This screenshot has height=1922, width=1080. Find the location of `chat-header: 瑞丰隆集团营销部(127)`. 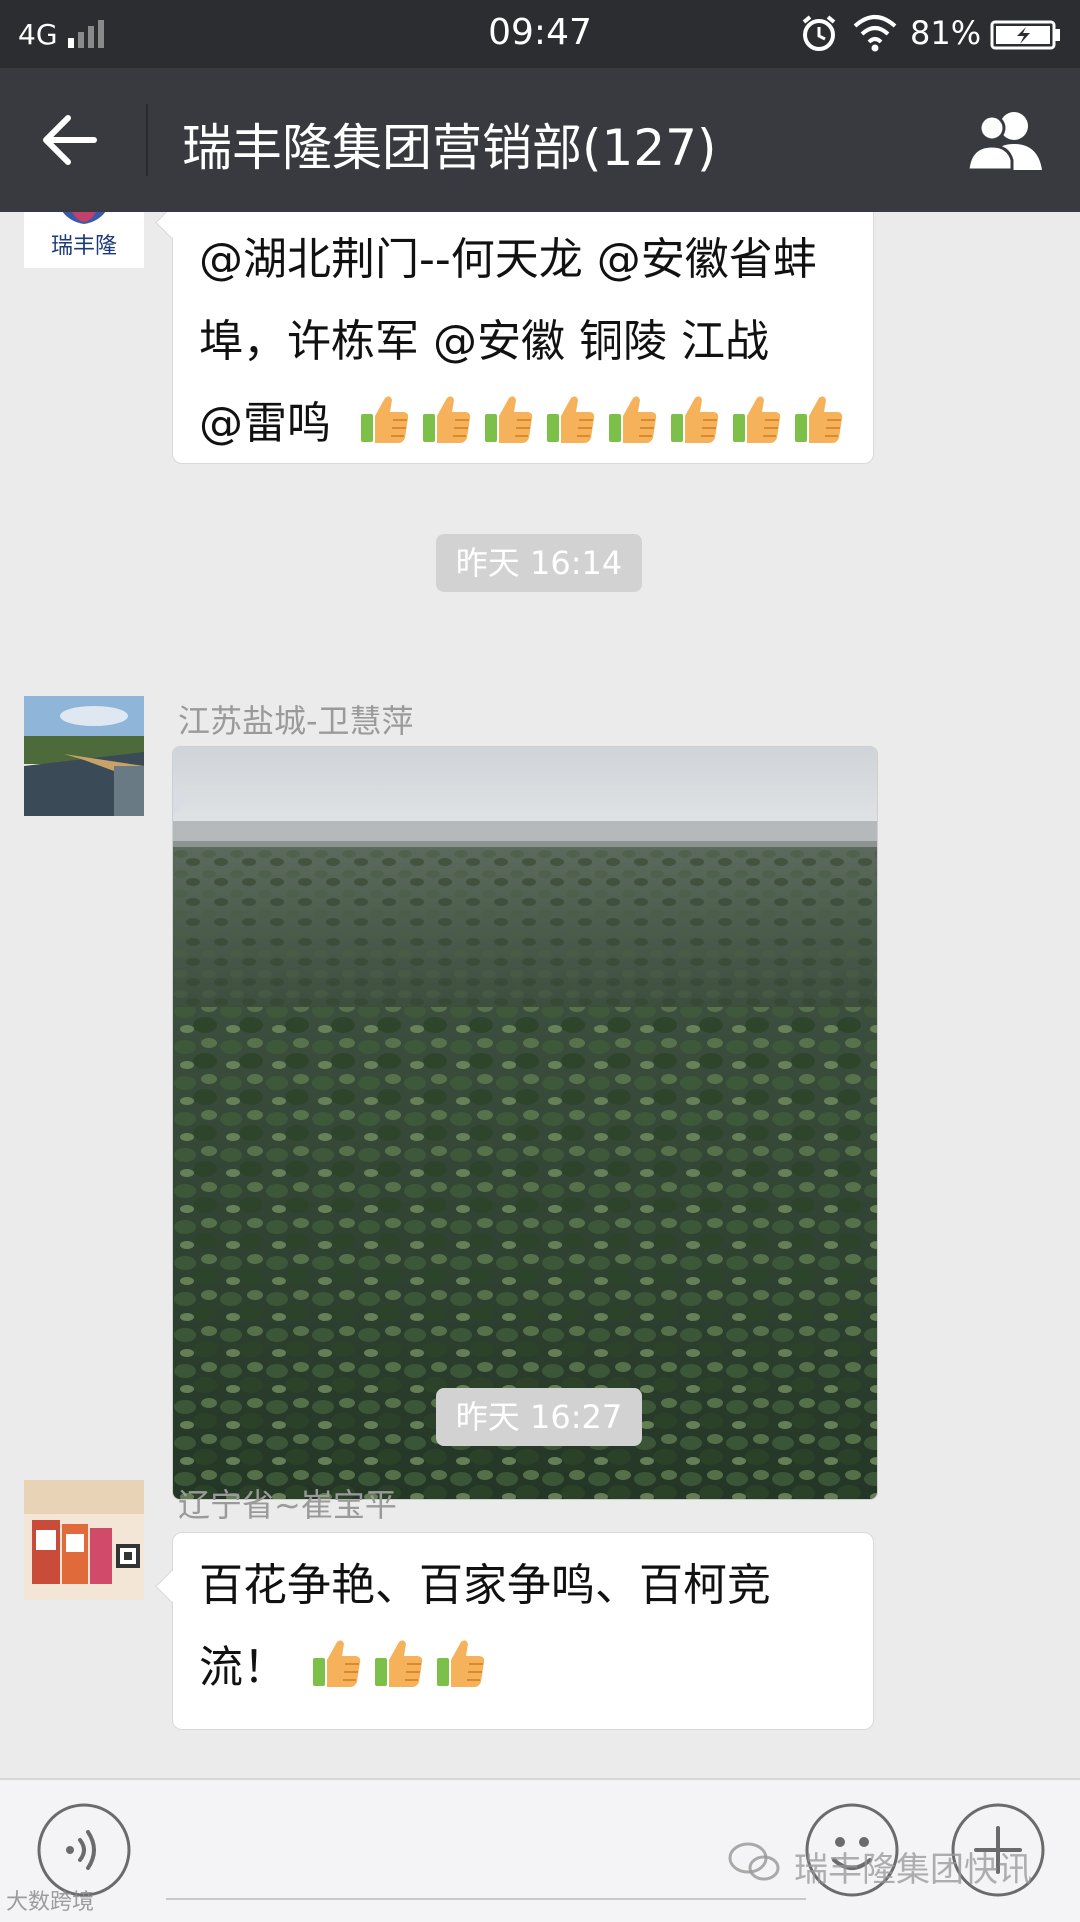

chat-header: 瑞丰隆集团营销部(127) is located at coordinates (540, 140).